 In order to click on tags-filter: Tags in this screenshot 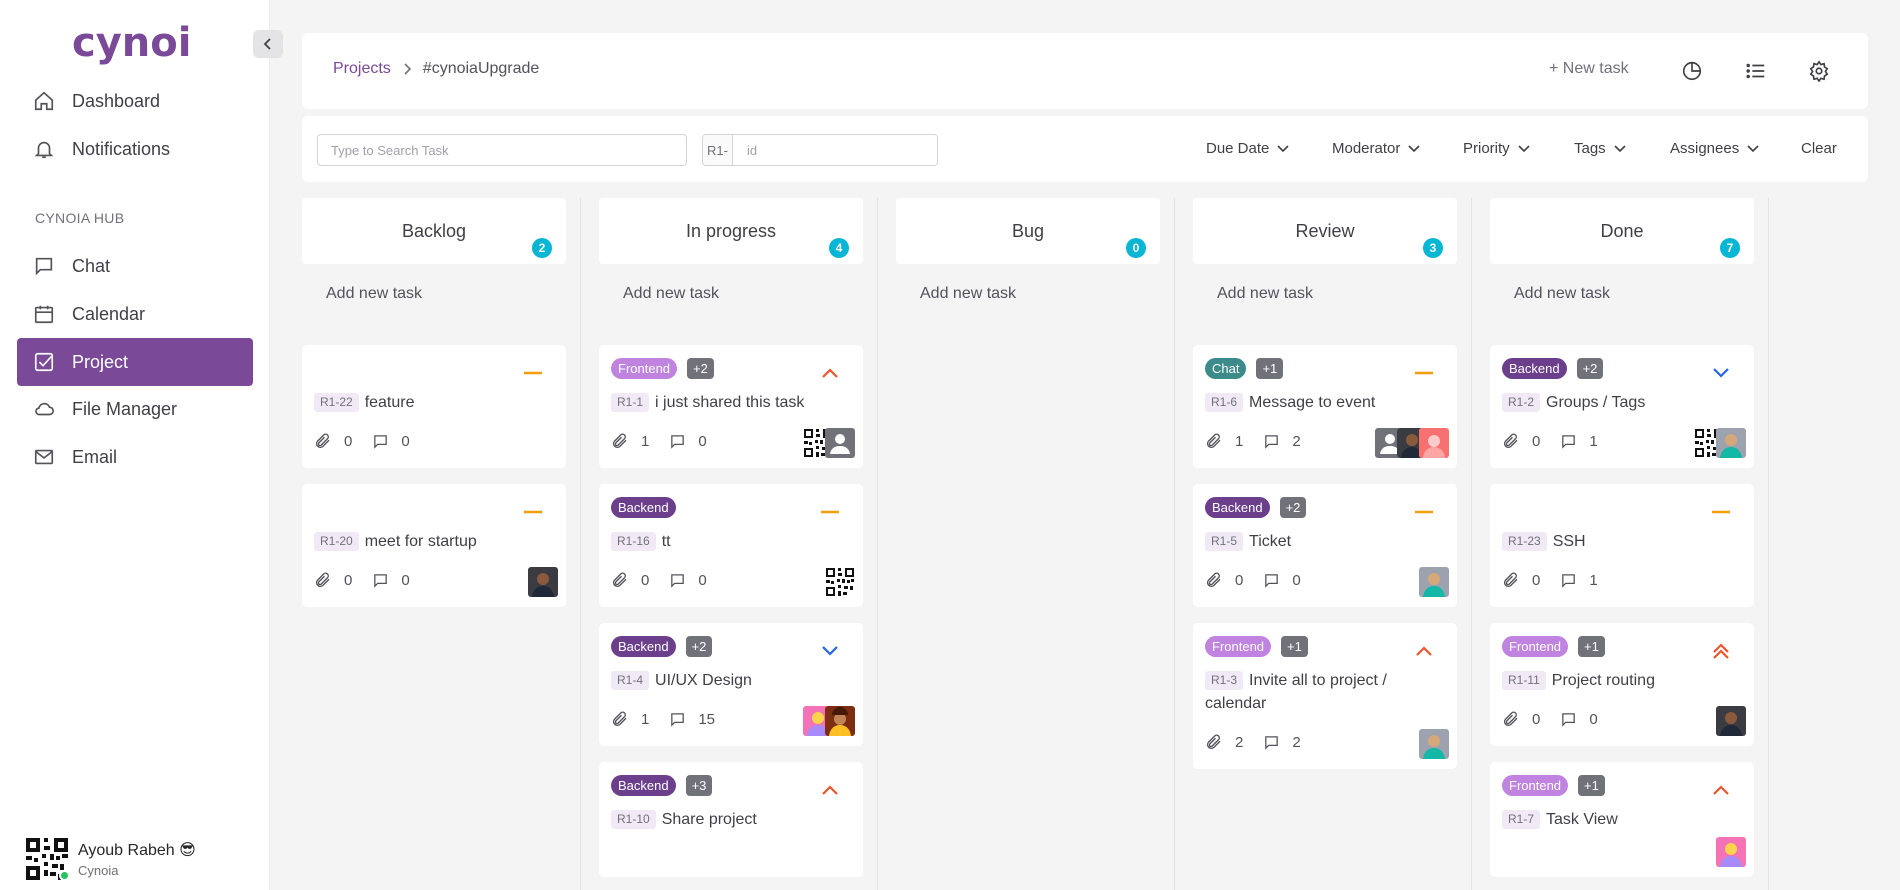, I will do `click(1600, 148)`.